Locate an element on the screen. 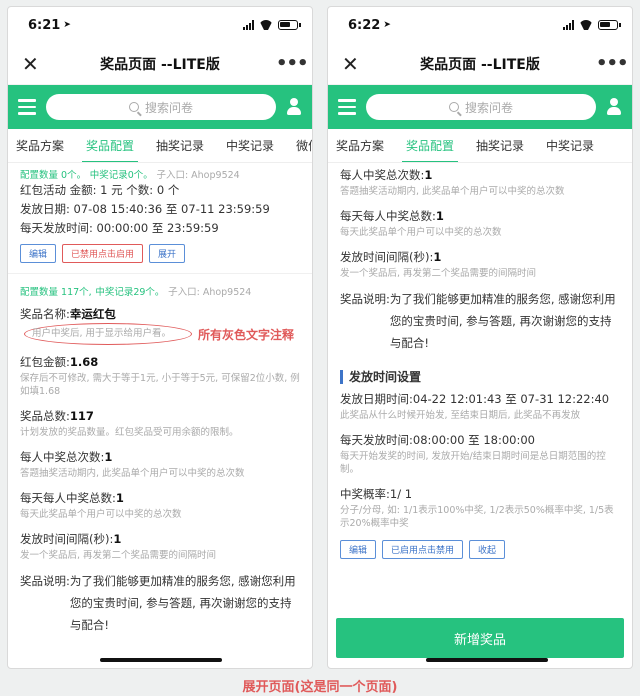 The image size is (640, 696). nav-bar: ✕ 奖品页面 --LITE版 ••• is located at coordinates (160, 64).